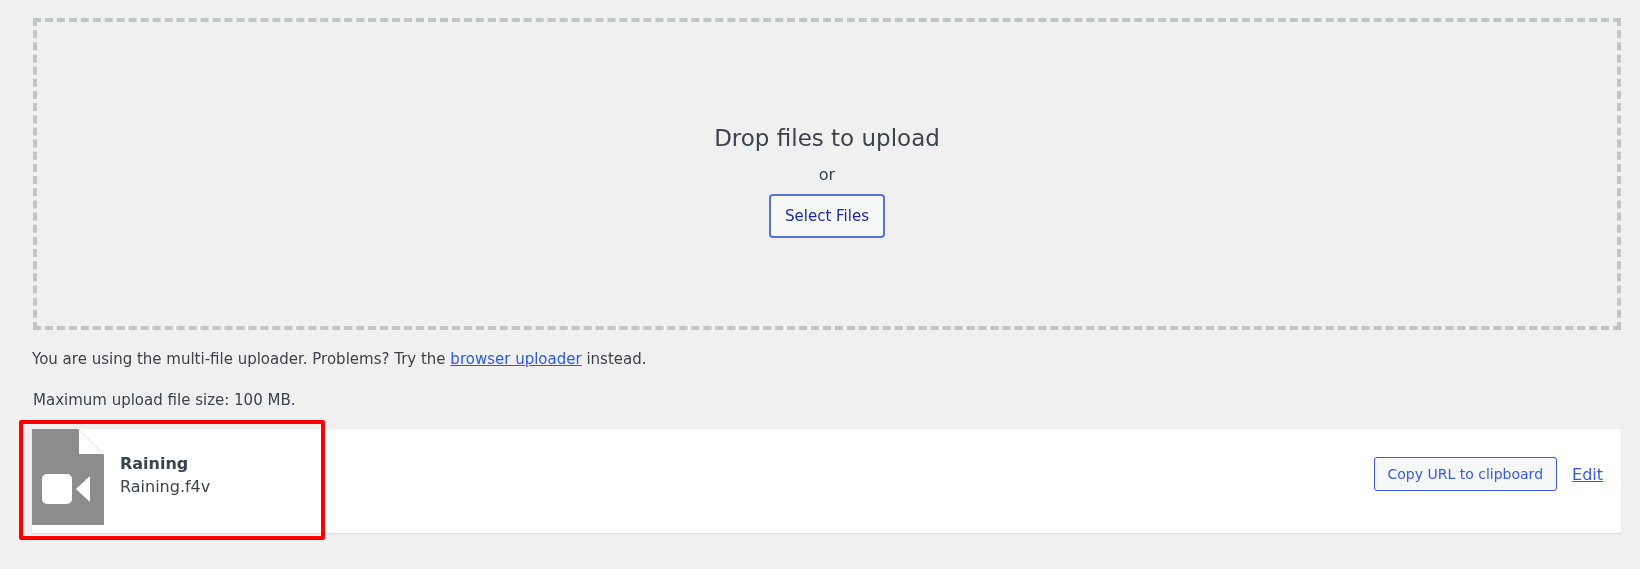 This screenshot has width=1640, height=569. I want to click on media-title: Raining, so click(155, 463).